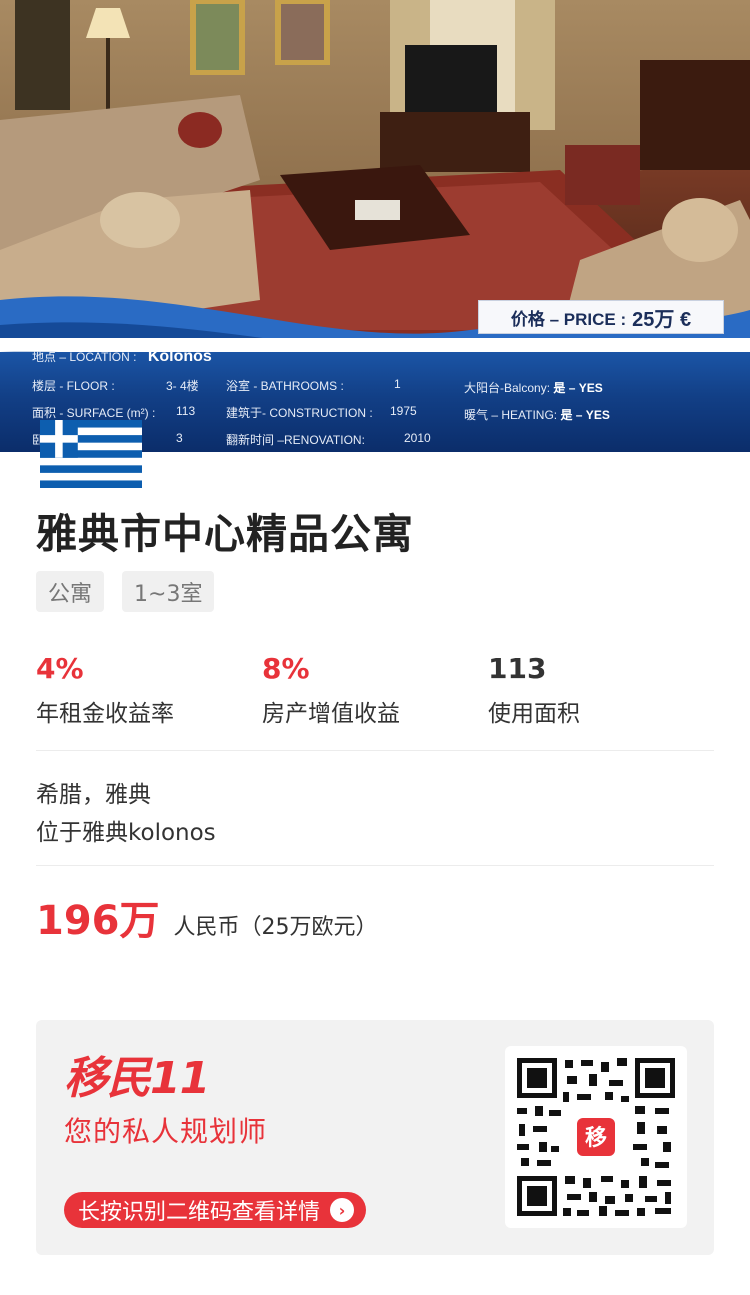 Image resolution: width=750 pixels, height=1295 pixels. I want to click on spec-floor-label: 楼层 - FLOOR :, so click(73, 386).